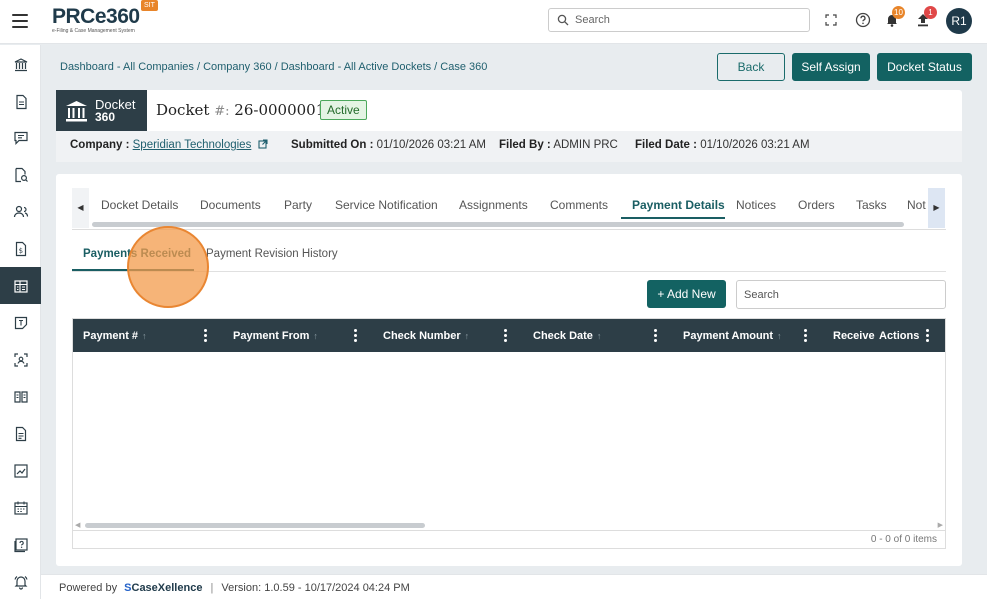 The height and width of the screenshot is (599, 987). I want to click on self-assign-button: Self Assign, so click(831, 67).